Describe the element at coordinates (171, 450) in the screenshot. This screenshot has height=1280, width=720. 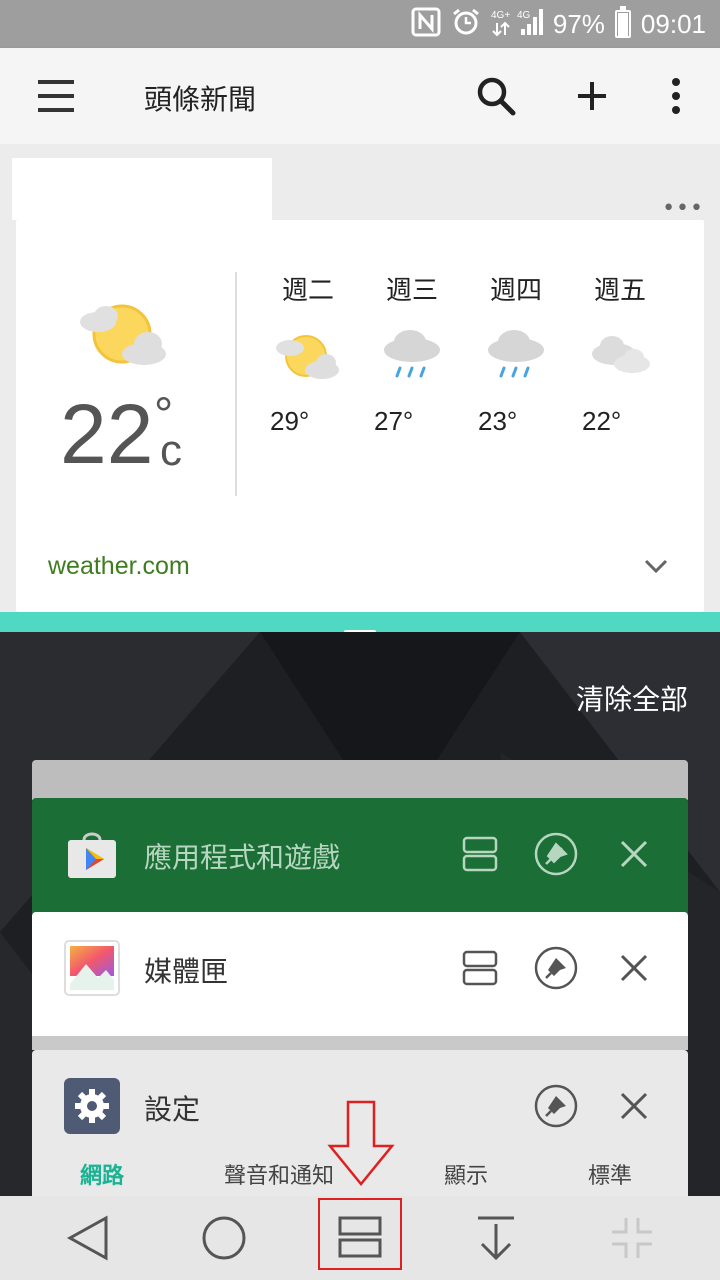
I see `temperature-unit: c` at that location.